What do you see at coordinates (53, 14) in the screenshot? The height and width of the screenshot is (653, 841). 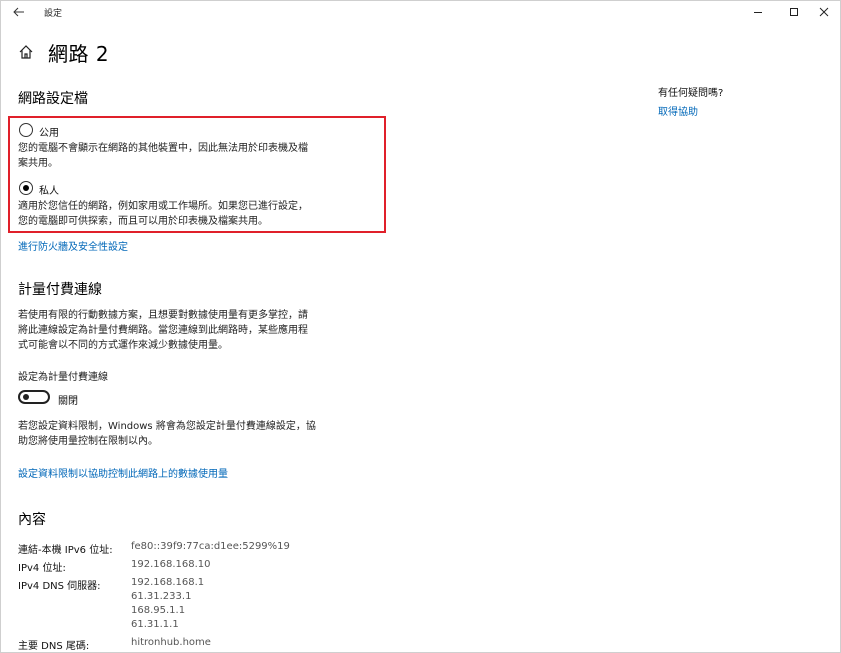 I see `window-title: 設定` at bounding box center [53, 14].